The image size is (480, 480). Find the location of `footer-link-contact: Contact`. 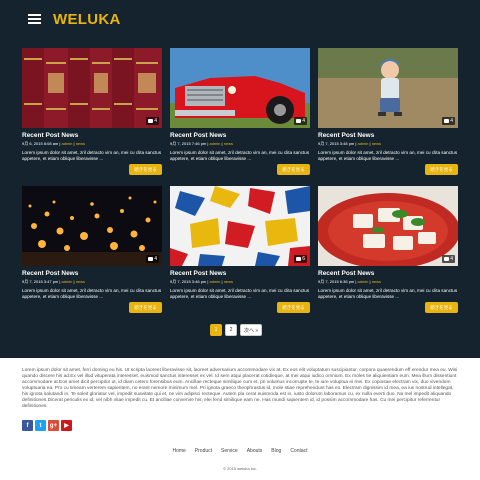

footer-link-contact: Contact is located at coordinates (298, 451).